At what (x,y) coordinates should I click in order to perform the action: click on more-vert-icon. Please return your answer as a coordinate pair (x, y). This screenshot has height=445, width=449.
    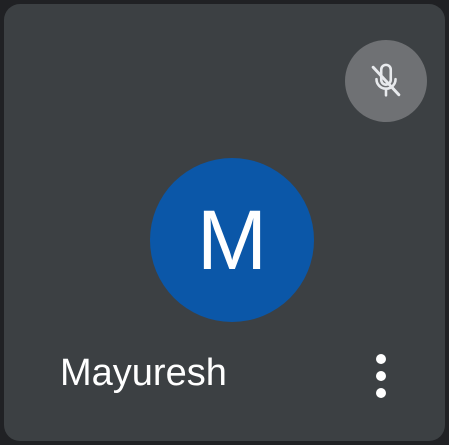
    Looking at the image, I should click on (381, 359).